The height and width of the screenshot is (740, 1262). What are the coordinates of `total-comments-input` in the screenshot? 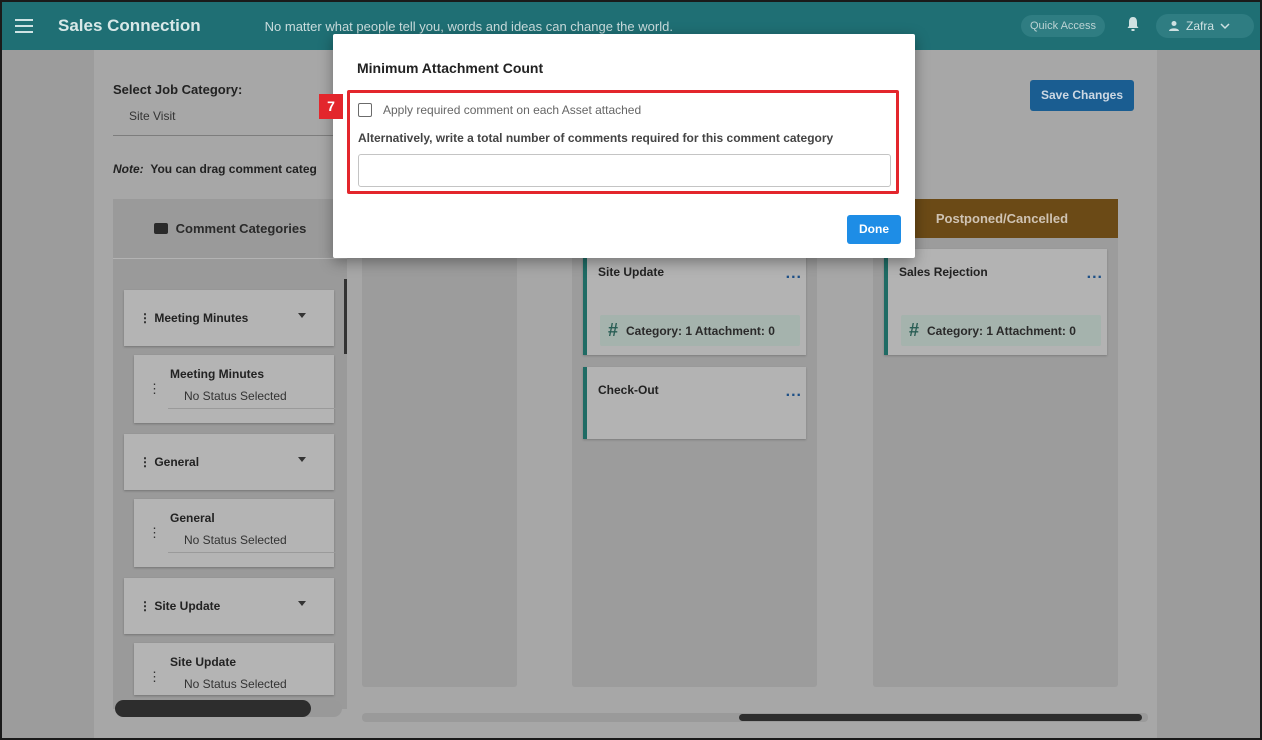 It's located at (624, 170).